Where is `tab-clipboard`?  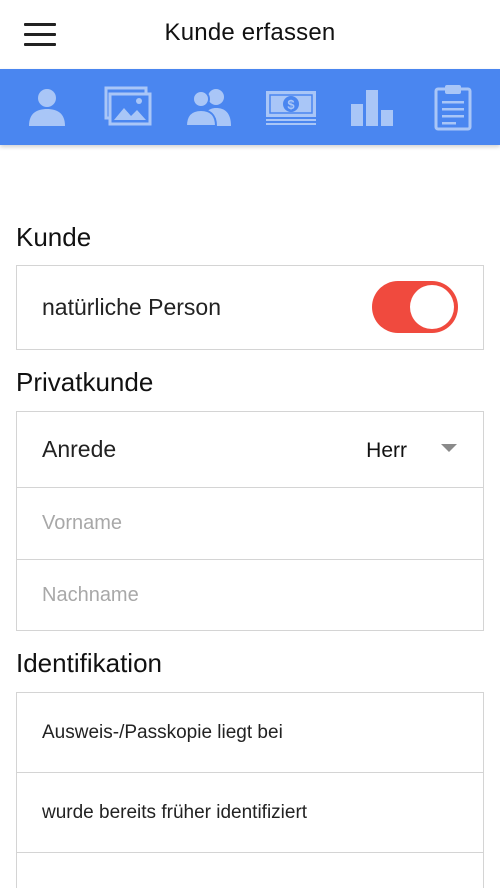 tab-clipboard is located at coordinates (453, 107).